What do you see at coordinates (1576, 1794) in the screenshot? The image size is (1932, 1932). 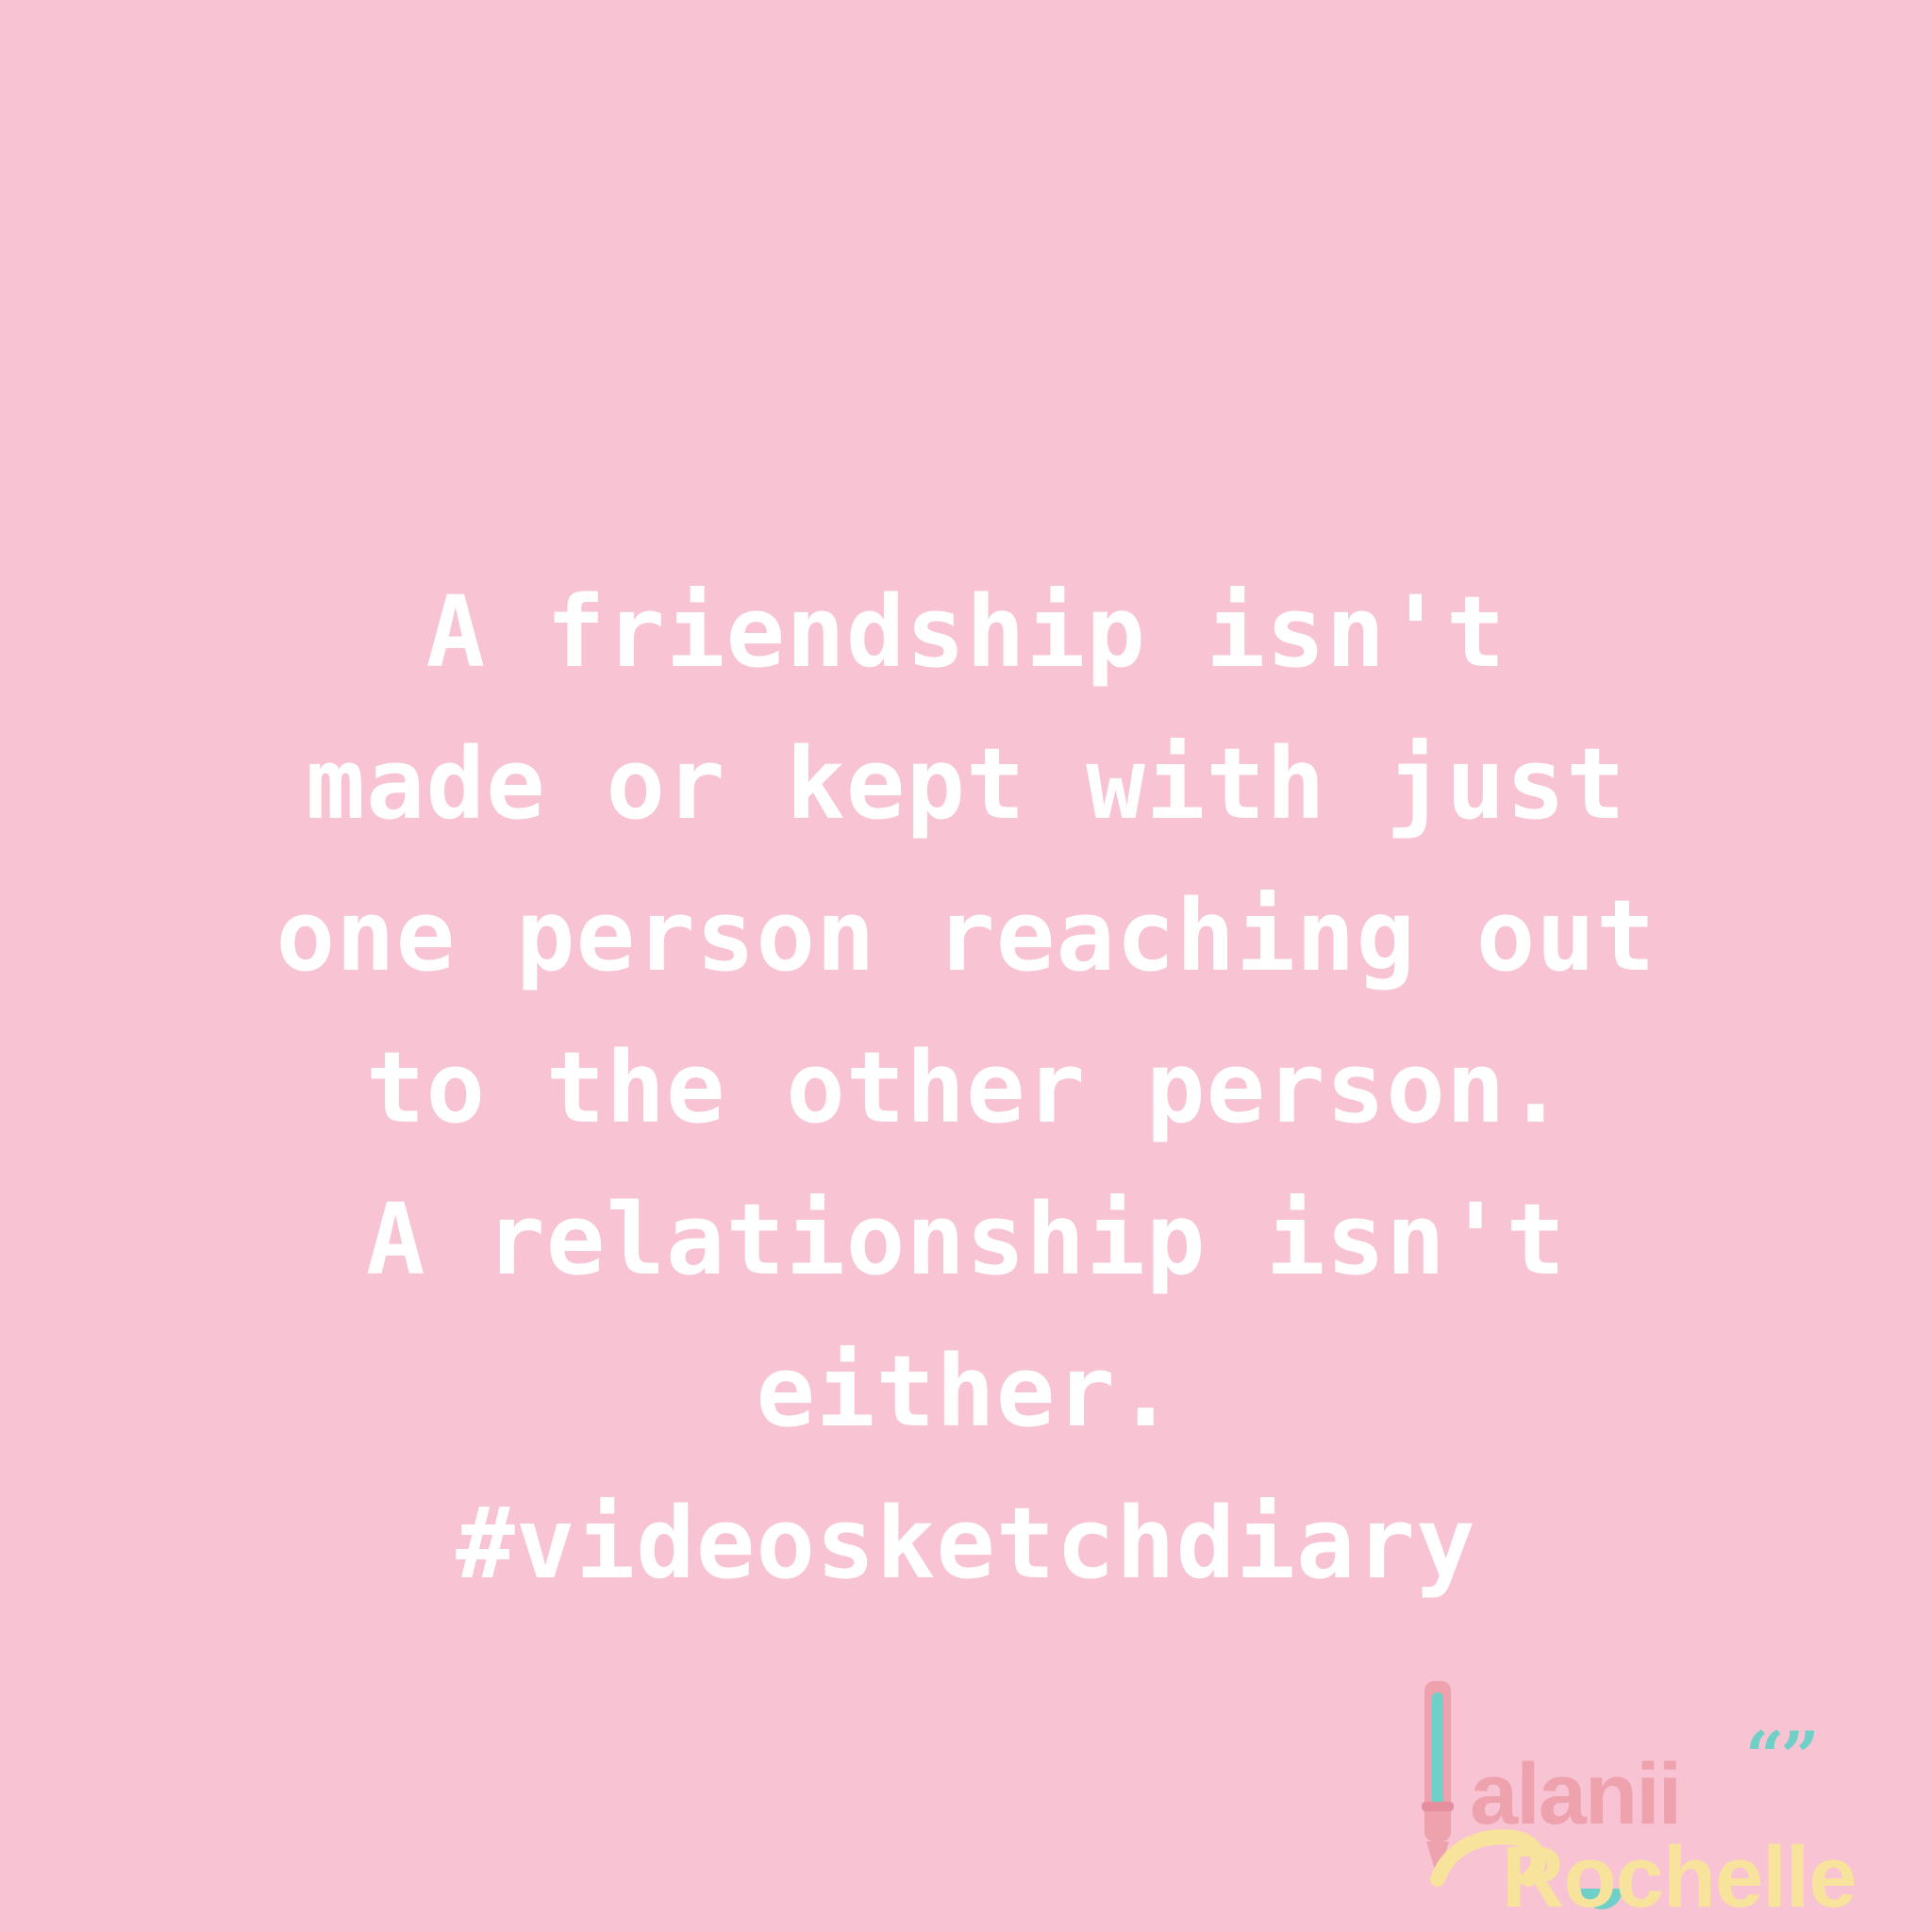 I see `logo-first-name: alanii` at bounding box center [1576, 1794].